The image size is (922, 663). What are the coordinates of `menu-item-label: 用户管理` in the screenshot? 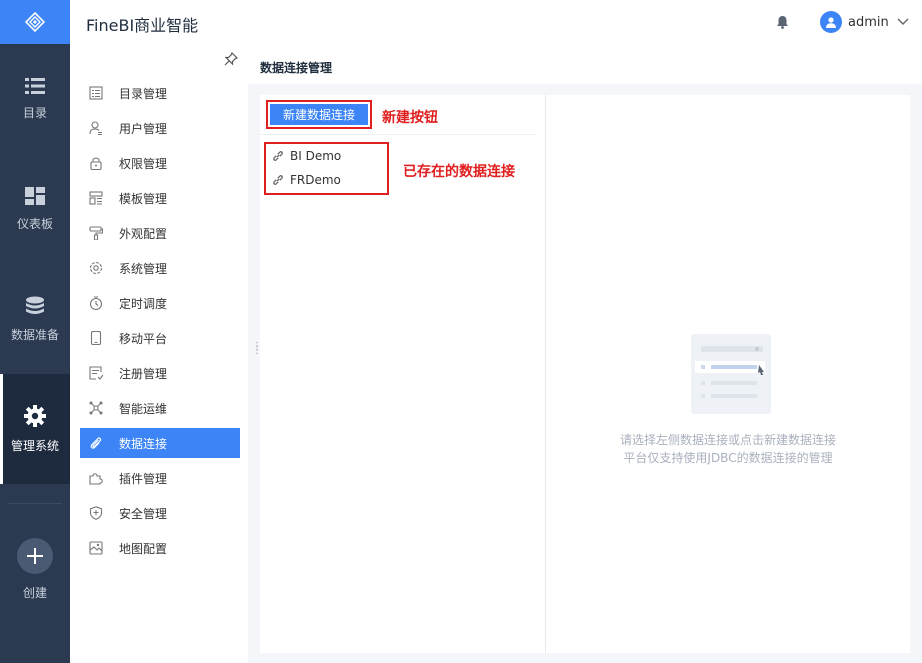 It's located at (143, 128).